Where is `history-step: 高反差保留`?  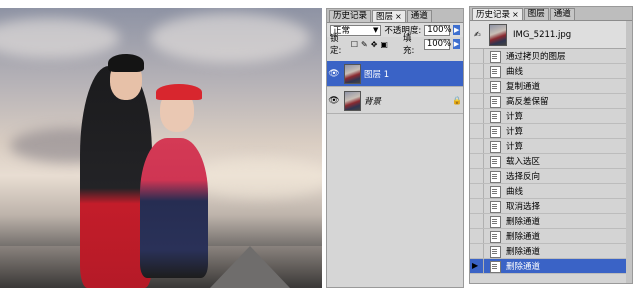
history-step: 高反差保留 is located at coordinates (551, 101).